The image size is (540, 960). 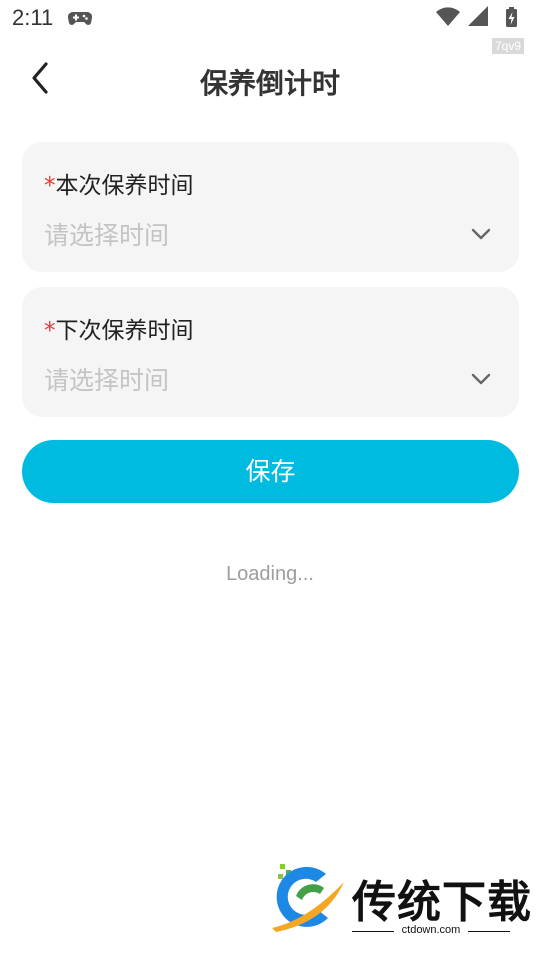 I want to click on app-header: 保养倒计时, so click(x=270, y=80).